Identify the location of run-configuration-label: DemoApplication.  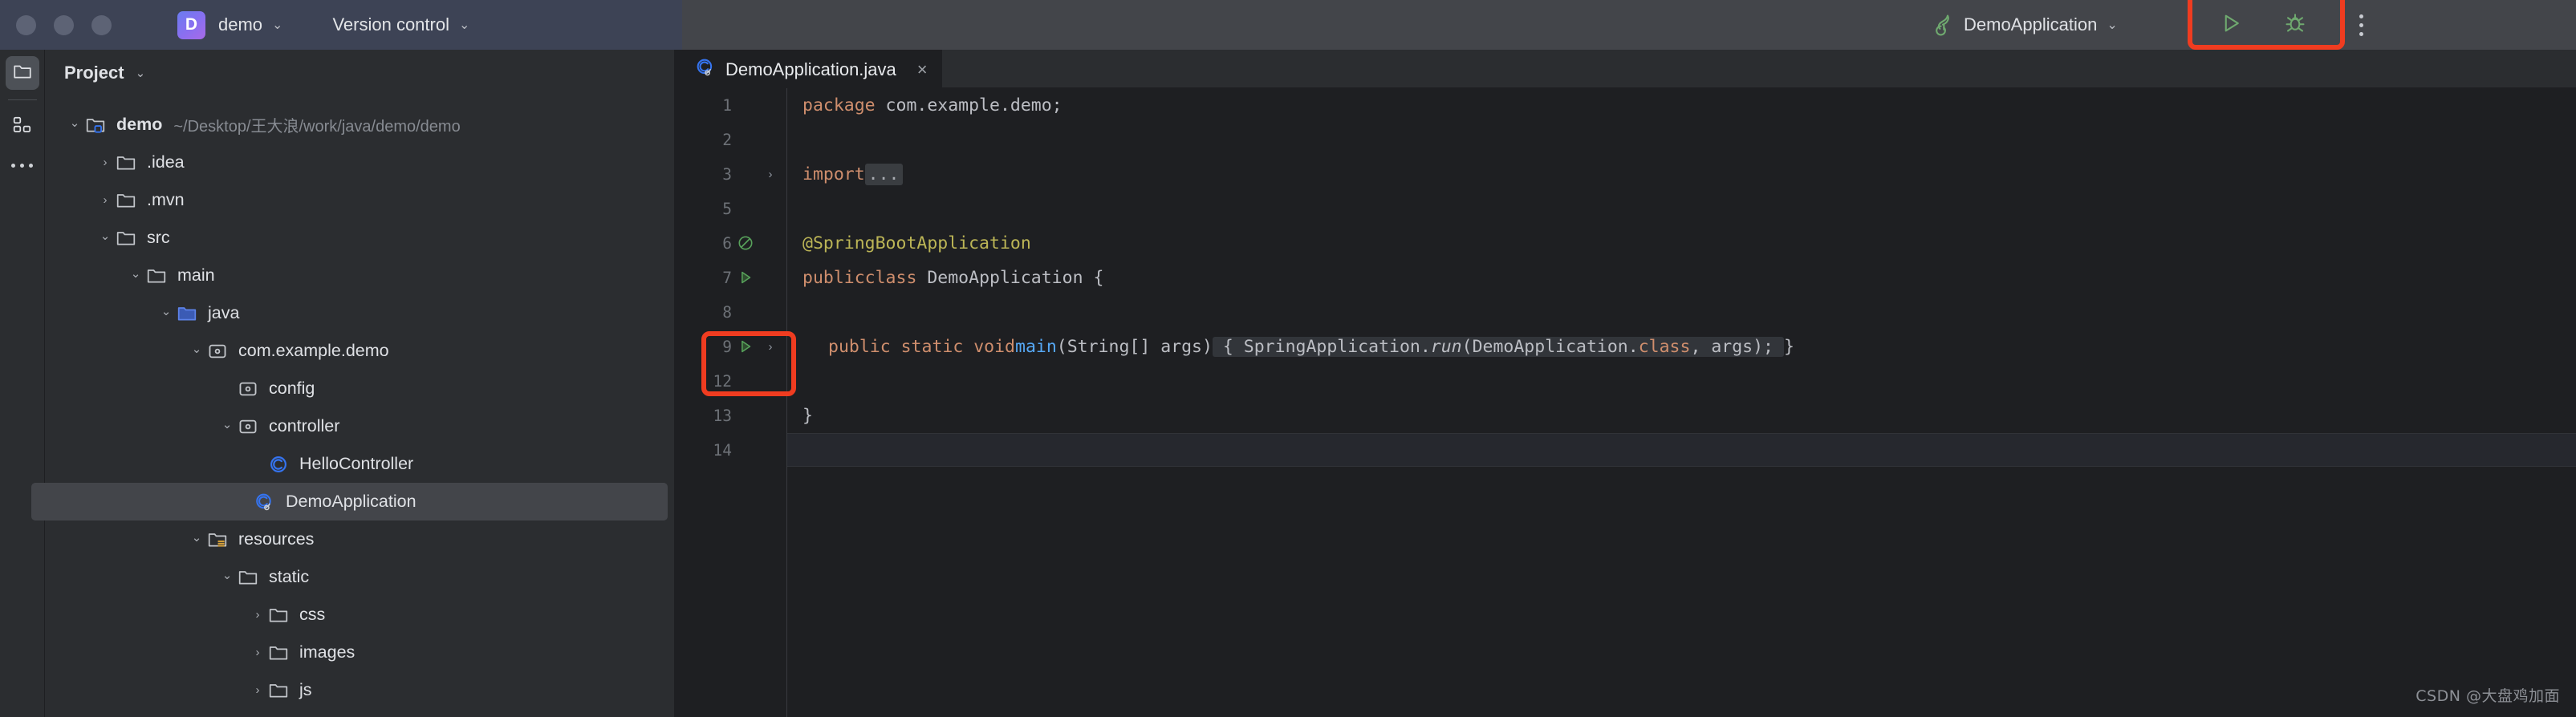
(2031, 24).